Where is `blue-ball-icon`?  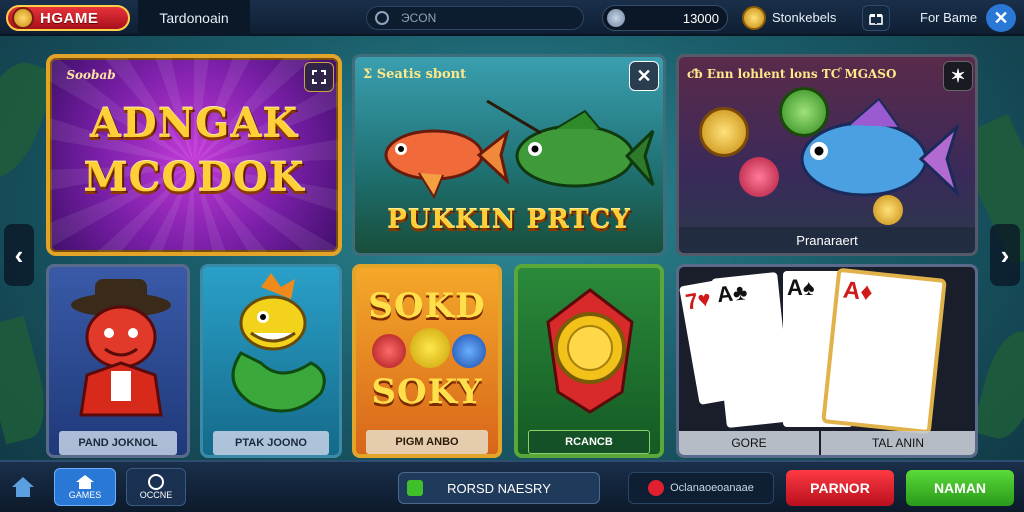
blue-ball-icon is located at coordinates (469, 351).